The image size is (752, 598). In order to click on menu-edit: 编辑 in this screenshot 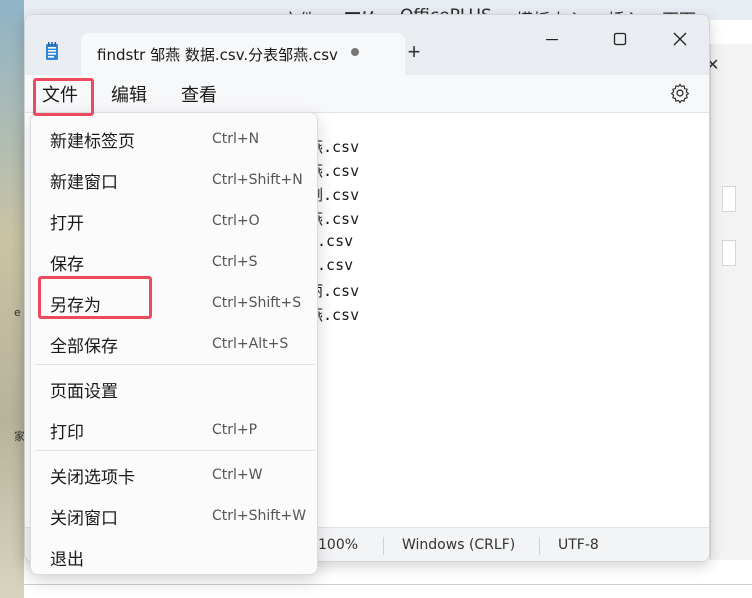, I will do `click(129, 94)`.